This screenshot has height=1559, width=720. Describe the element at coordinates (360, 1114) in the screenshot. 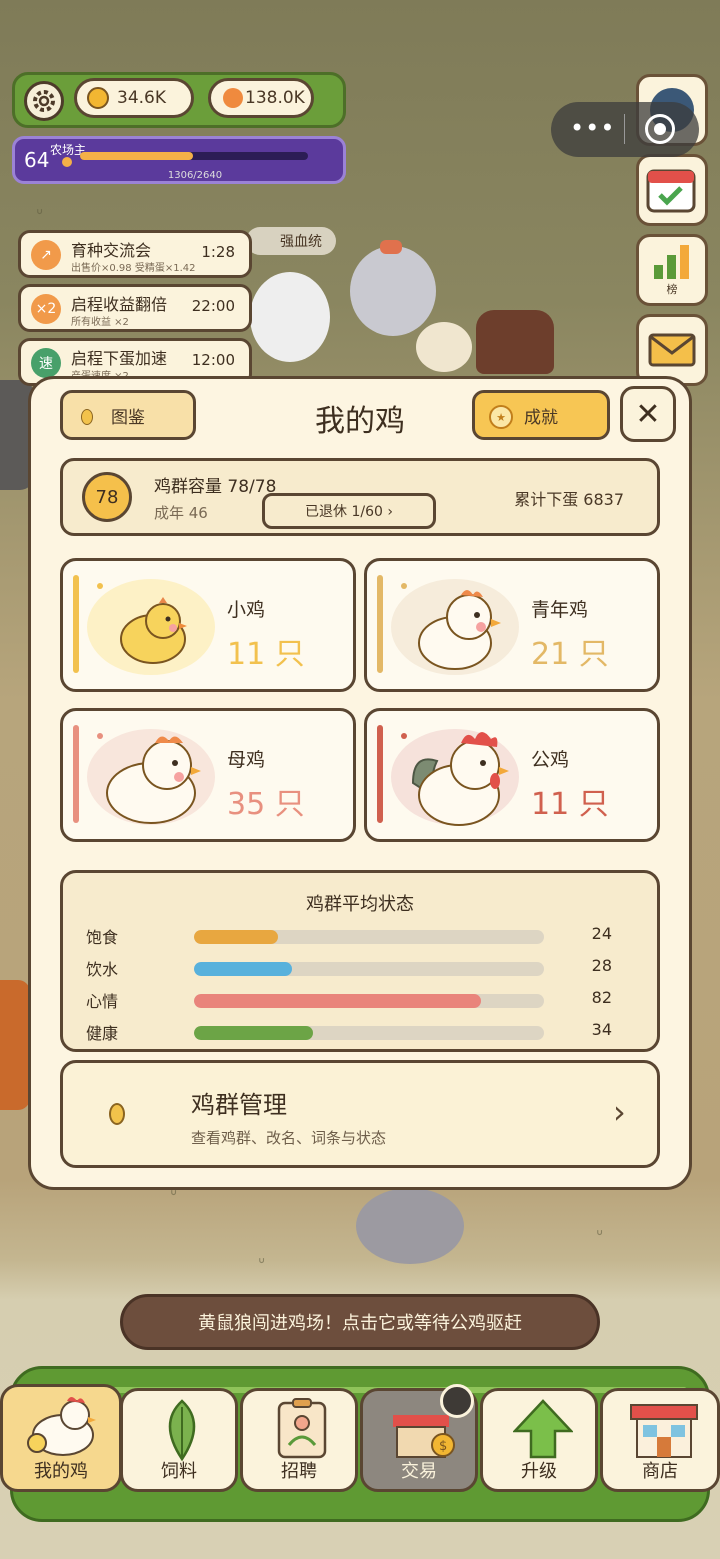

I see `flock-management-button: 鸡群管理 查看鸡群、改名、词条与状态 ›` at that location.